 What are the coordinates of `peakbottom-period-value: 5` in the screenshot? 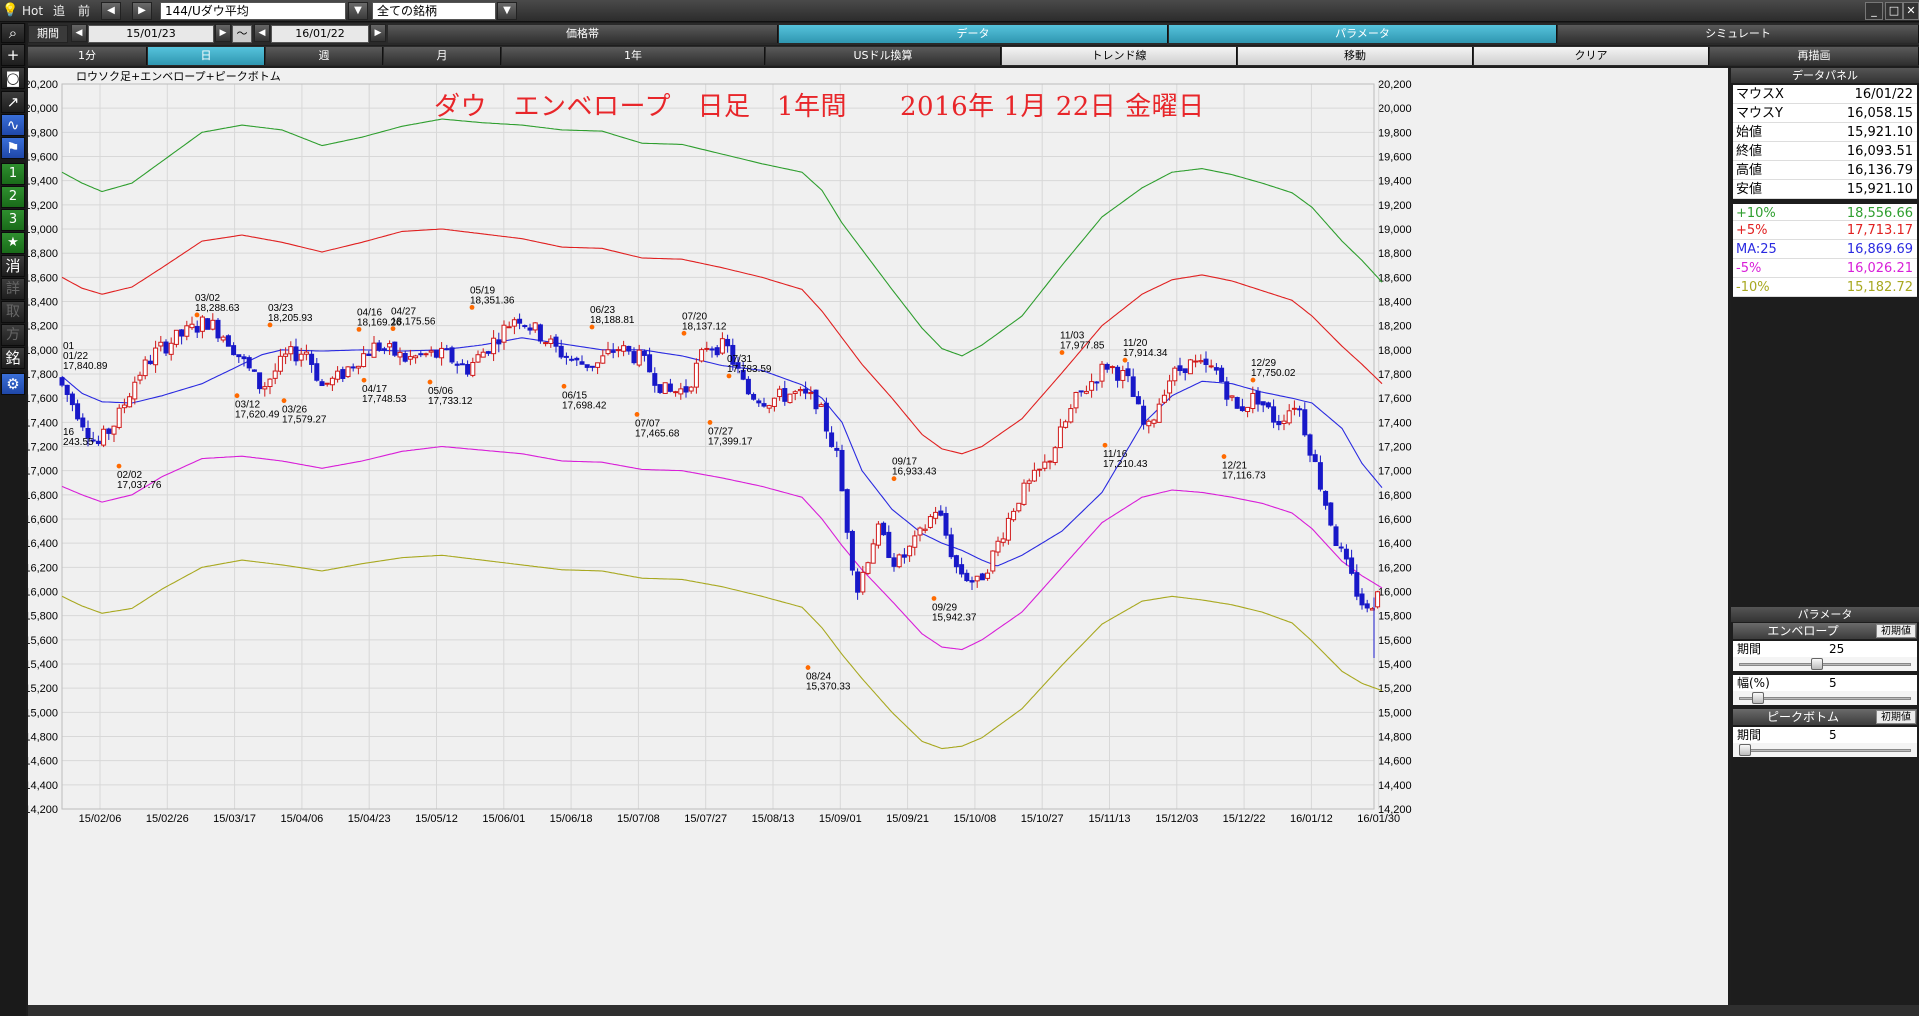 It's located at (1833, 735).